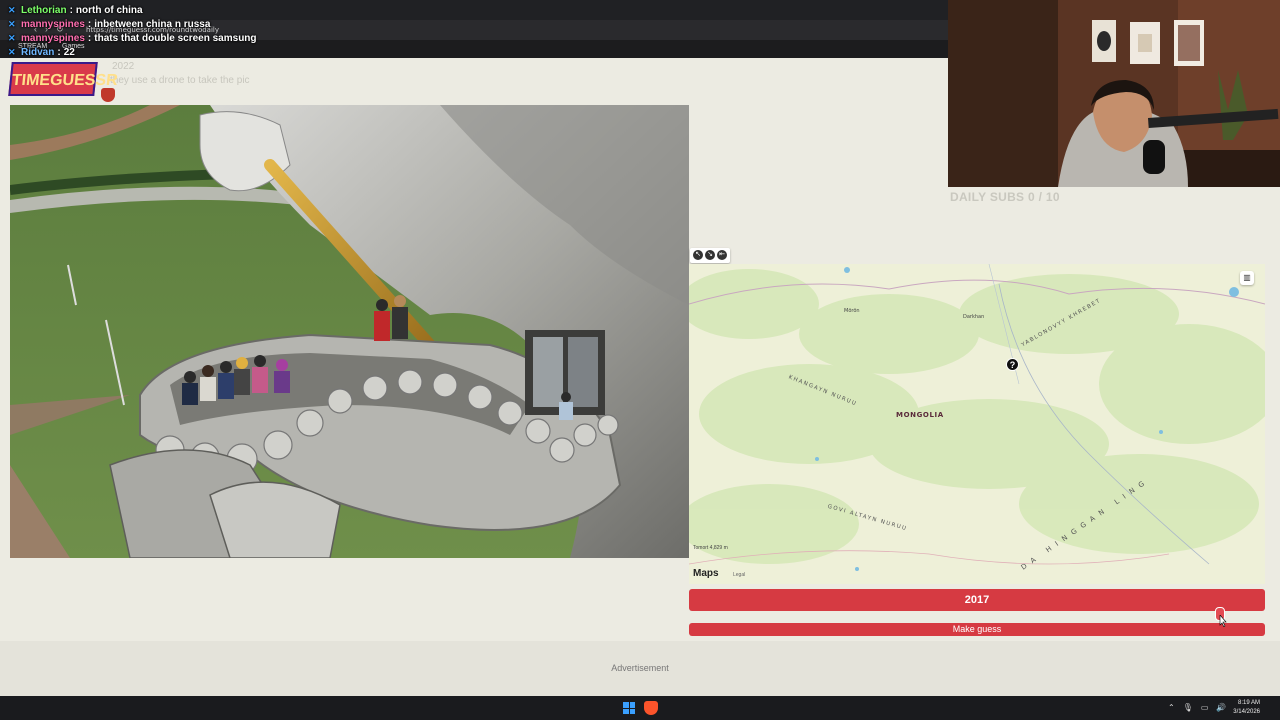 This screenshot has height=720, width=1280. I want to click on year-slider: 2017, so click(977, 600).